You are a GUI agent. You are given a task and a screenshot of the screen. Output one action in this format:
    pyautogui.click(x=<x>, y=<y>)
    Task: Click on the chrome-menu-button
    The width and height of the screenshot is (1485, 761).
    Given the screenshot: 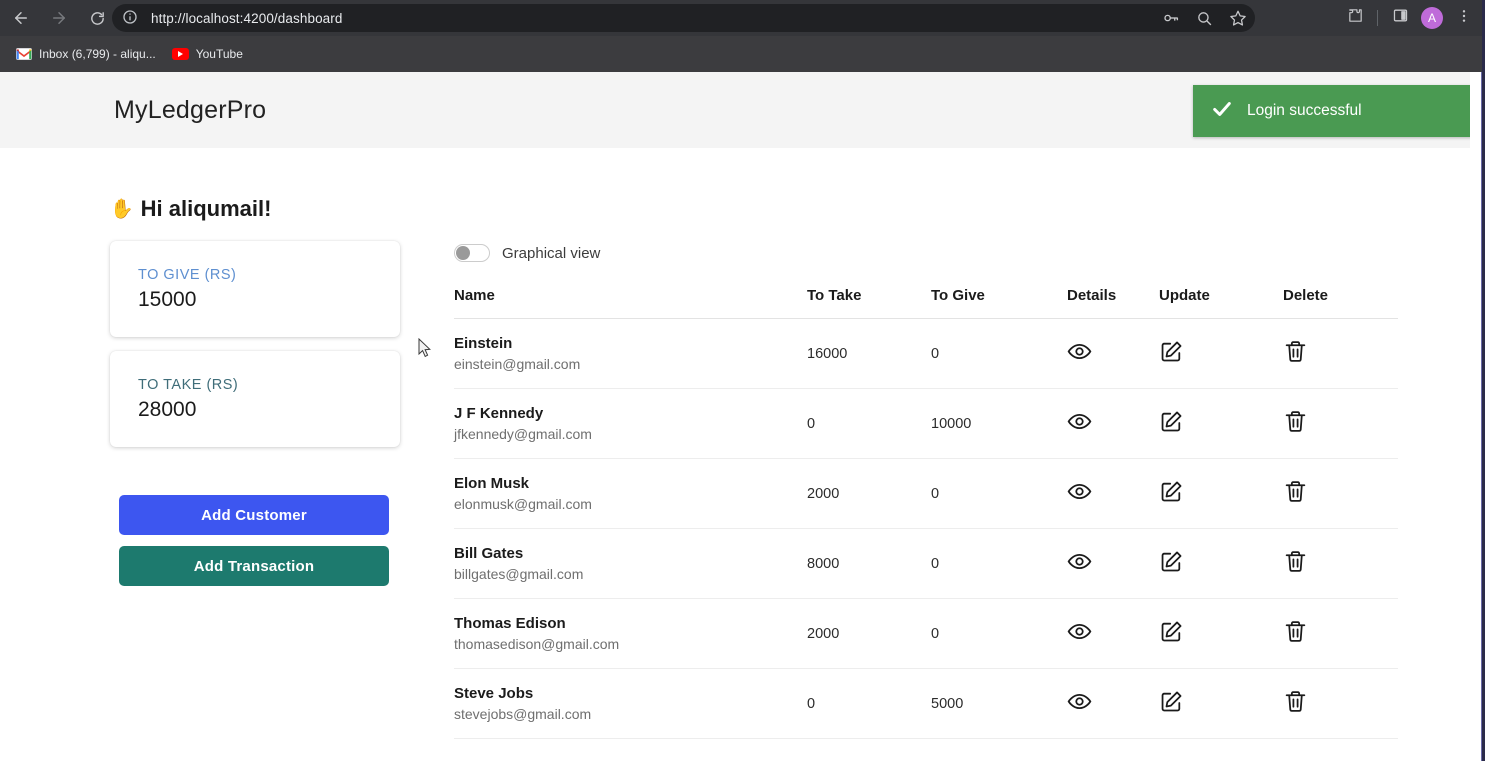 What is the action you would take?
    pyautogui.click(x=1464, y=18)
    